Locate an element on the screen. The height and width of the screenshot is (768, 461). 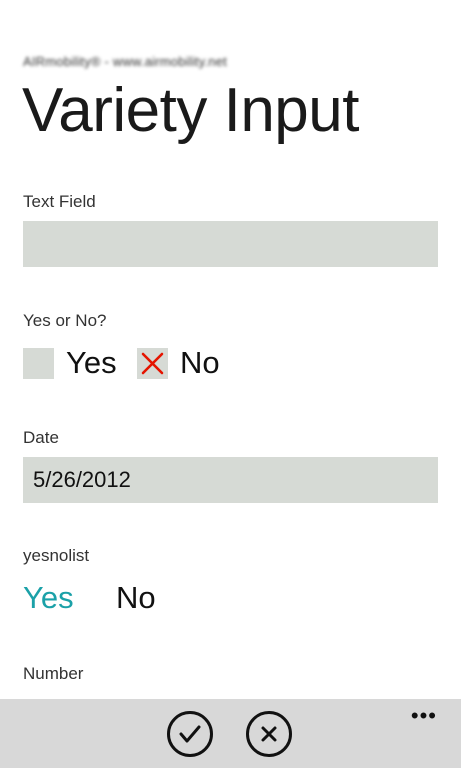
no-checkbox is located at coordinates (152, 363).